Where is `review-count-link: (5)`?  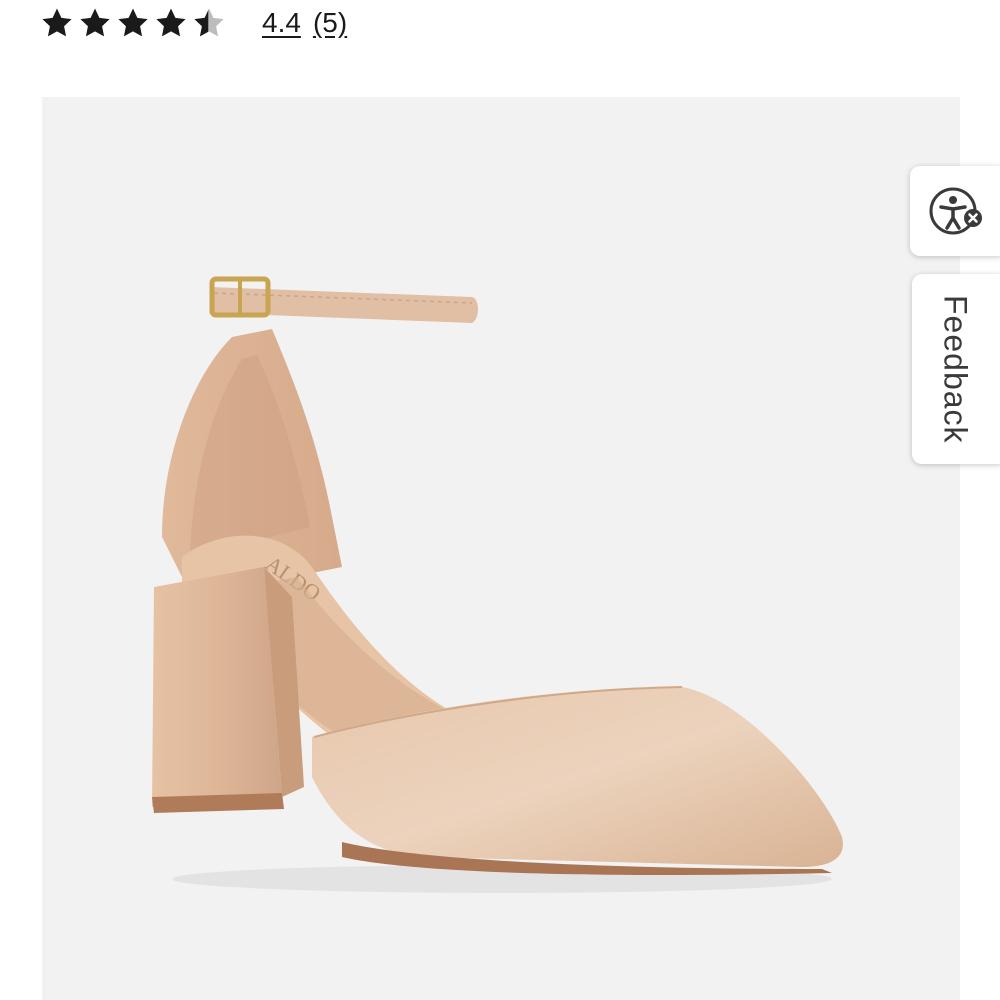 review-count-link: (5) is located at coordinates (330, 23).